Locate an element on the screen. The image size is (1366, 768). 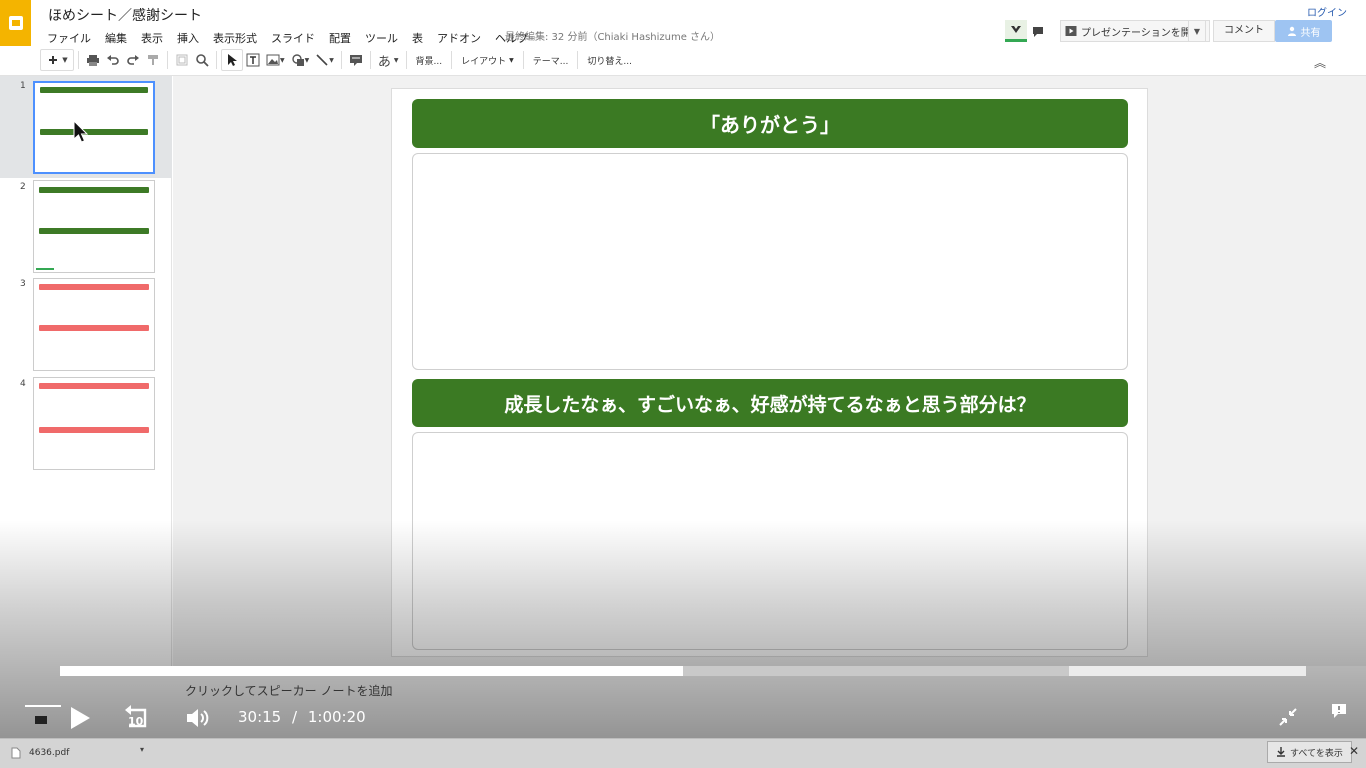
speaker-notes-hint: クリックしてスピーカー ノートを追加 is located at coordinates (288, 690).